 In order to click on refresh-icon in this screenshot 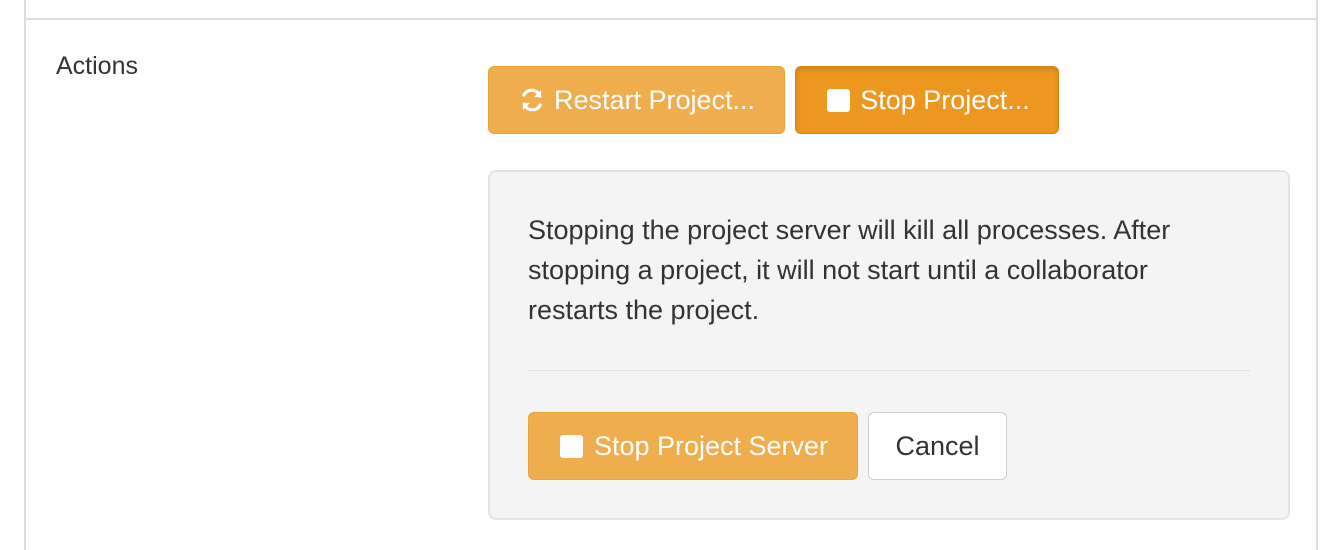, I will do `click(532, 100)`.